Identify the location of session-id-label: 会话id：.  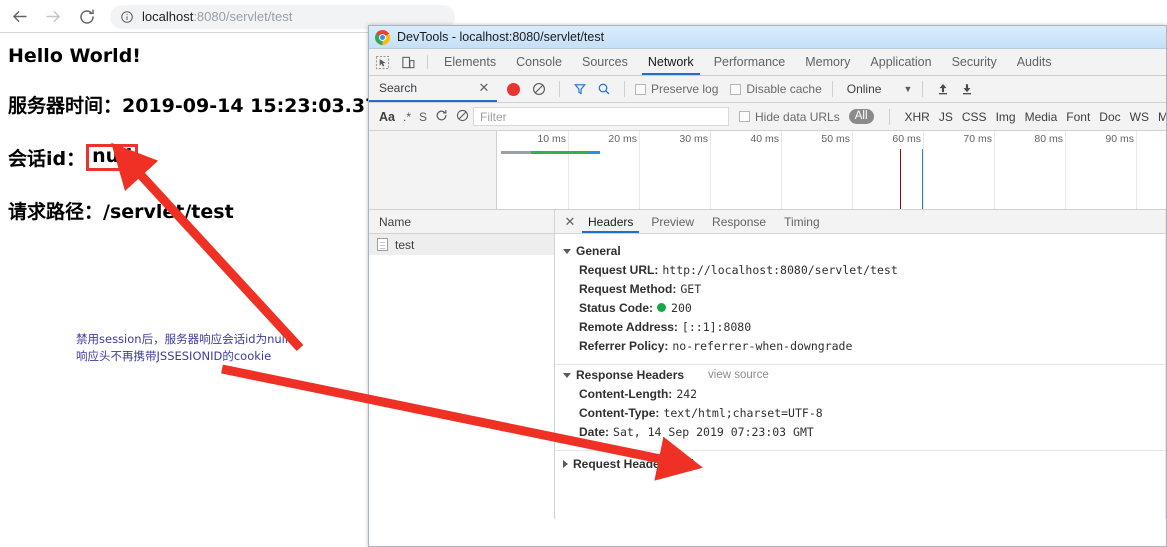
(47, 159).